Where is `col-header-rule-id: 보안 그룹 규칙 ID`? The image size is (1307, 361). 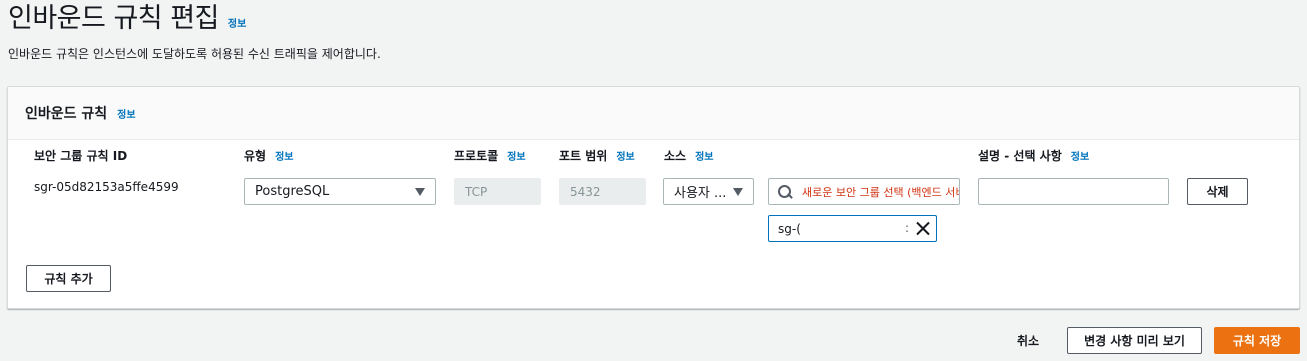
col-header-rule-id: 보안 그룹 규칙 ID is located at coordinates (80, 155).